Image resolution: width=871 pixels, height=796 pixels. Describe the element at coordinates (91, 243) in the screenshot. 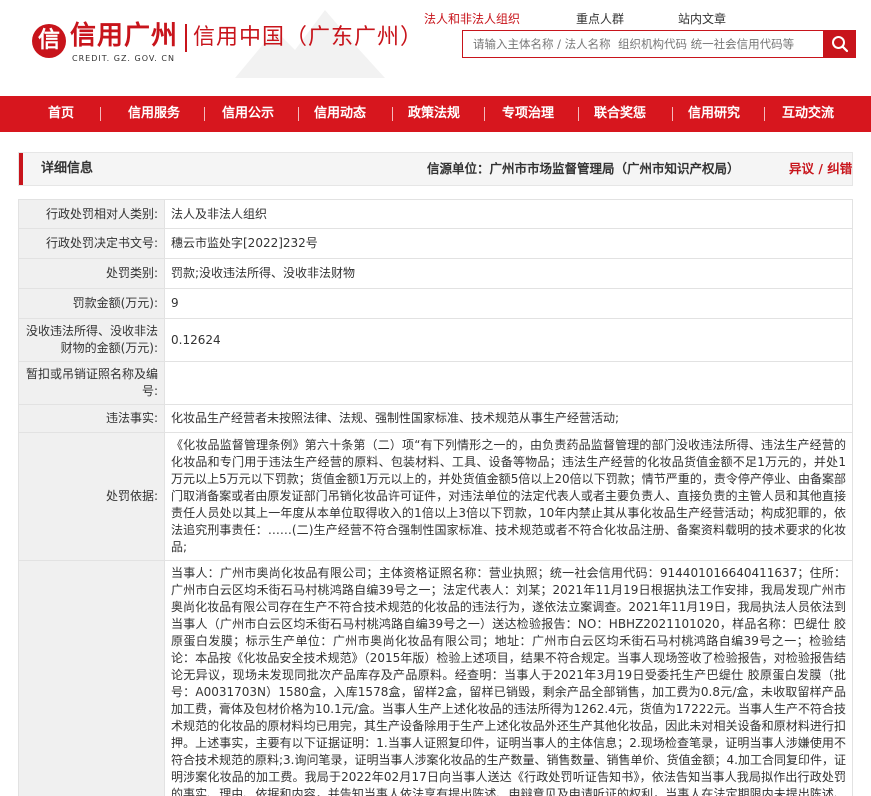

I see `row-label: 行政处罚决定书文号:` at that location.